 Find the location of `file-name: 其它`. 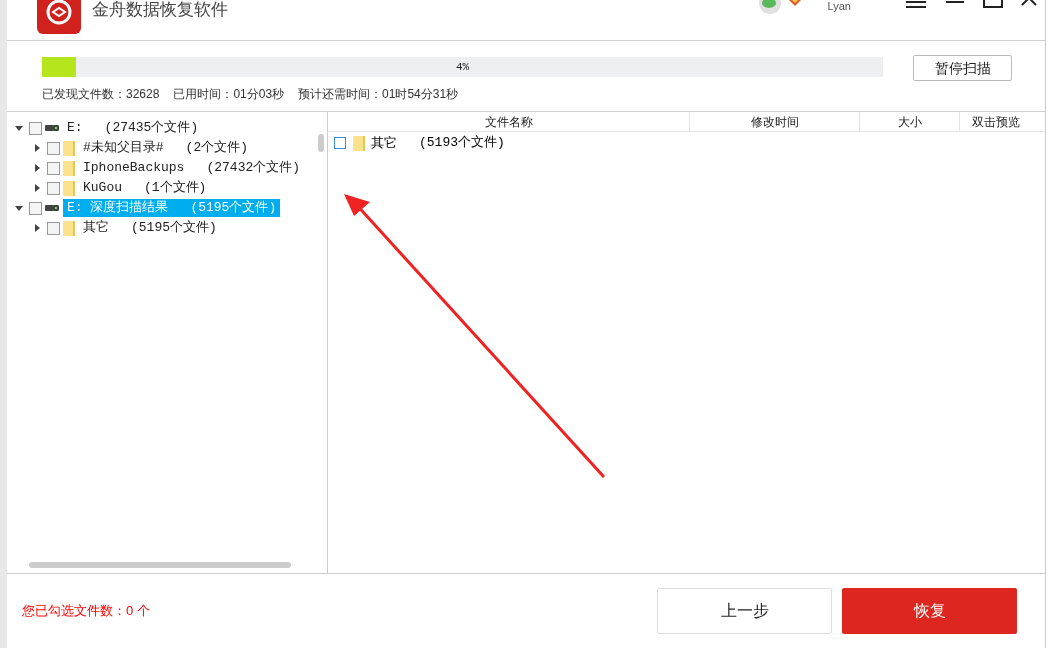

file-name: 其它 is located at coordinates (384, 143).